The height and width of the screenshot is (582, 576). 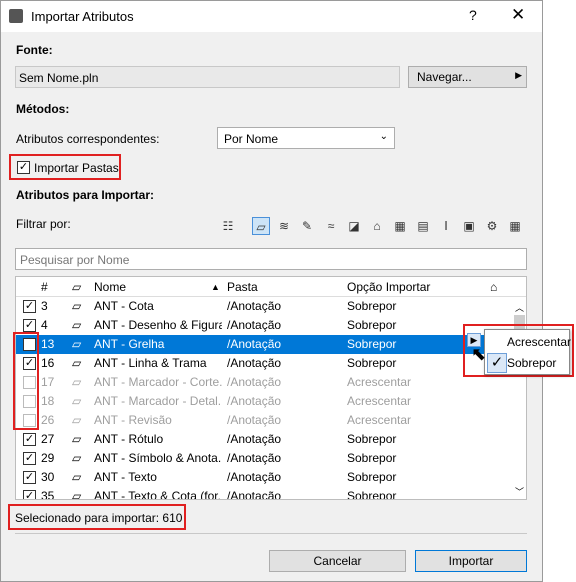 I want to click on row-name: ANT - Grelha, so click(x=129, y=344).